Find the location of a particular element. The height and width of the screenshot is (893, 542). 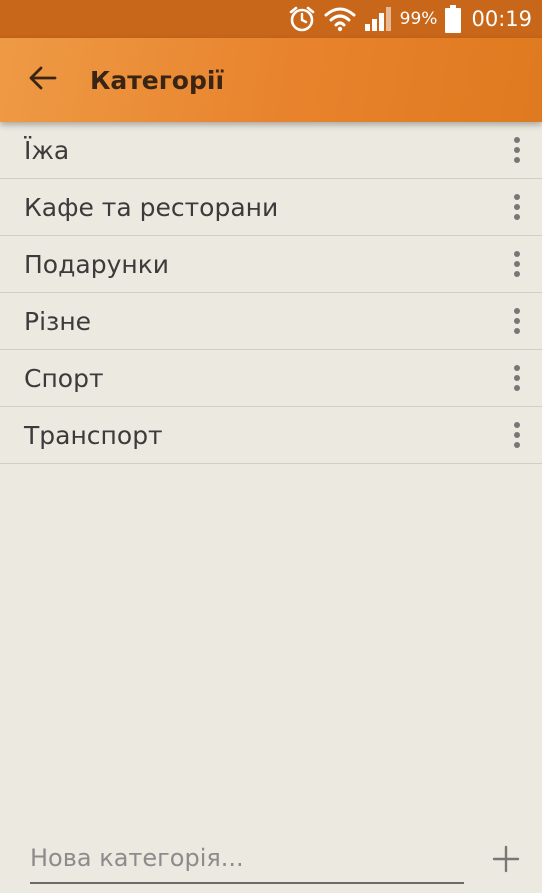

new-category-bar is located at coordinates (271, 859).